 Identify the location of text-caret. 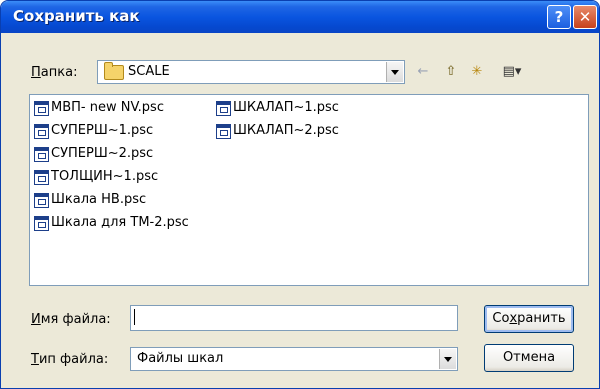
(134, 317).